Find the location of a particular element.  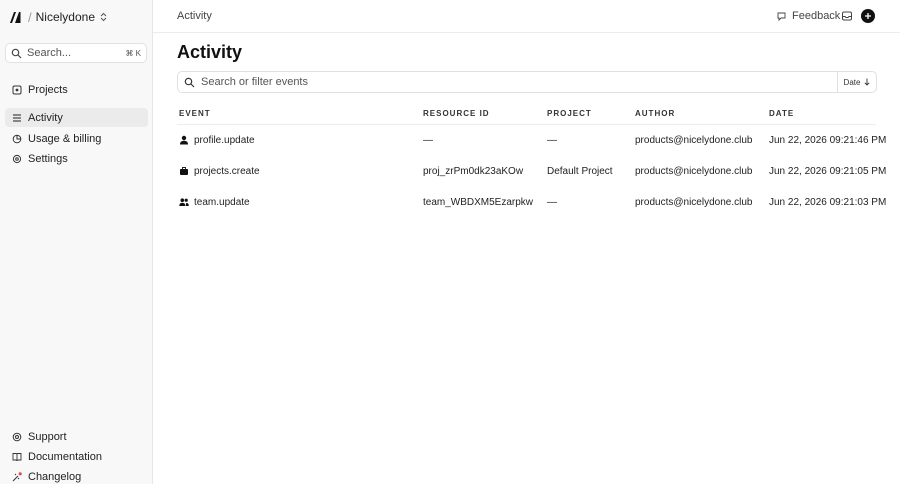

resource-id: team_WBDXM5Ezarpkw is located at coordinates (478, 202).